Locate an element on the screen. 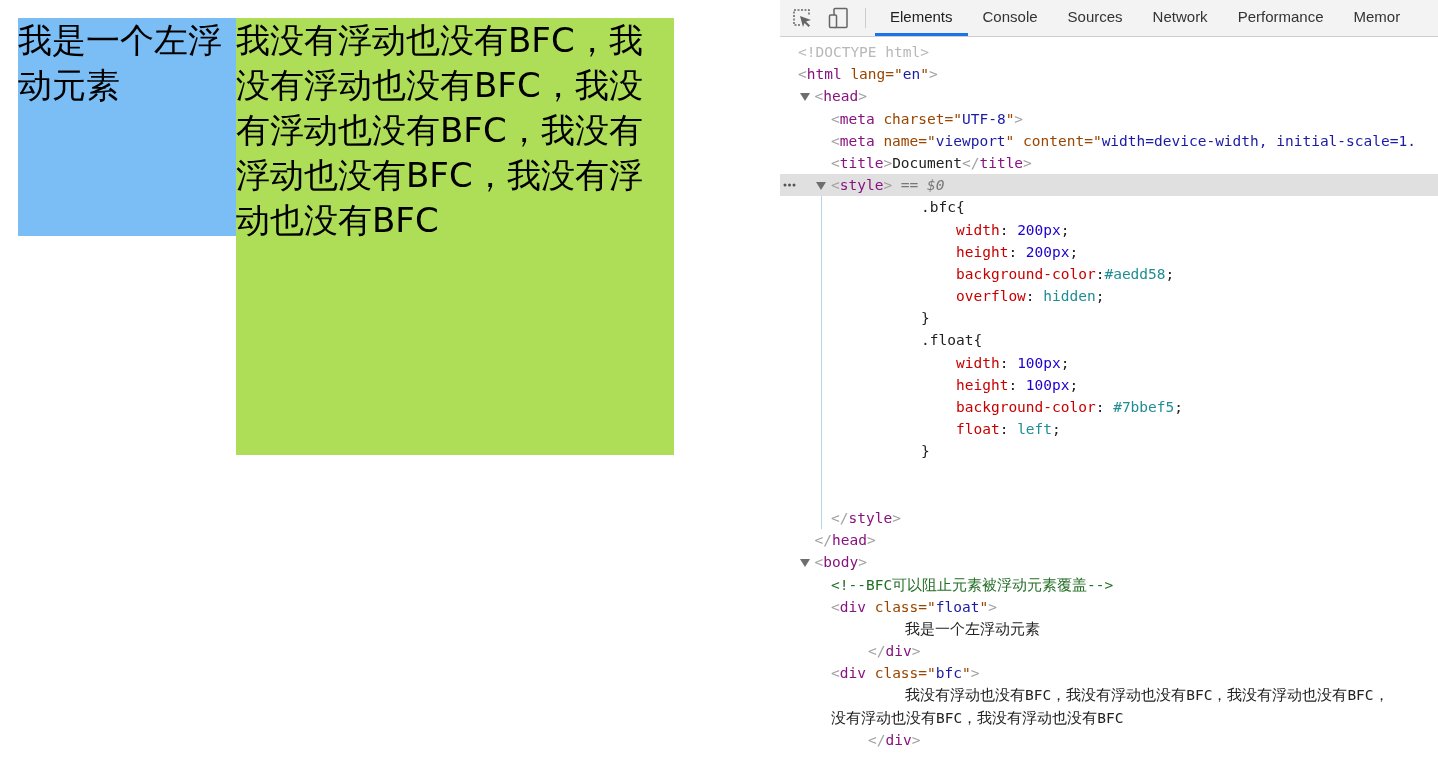  code-line: </head> is located at coordinates (845, 540).